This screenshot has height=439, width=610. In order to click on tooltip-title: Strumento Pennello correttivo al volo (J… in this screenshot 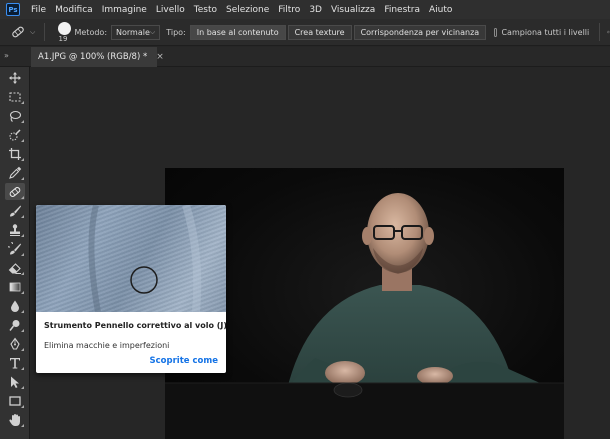, I will do `click(135, 325)`.